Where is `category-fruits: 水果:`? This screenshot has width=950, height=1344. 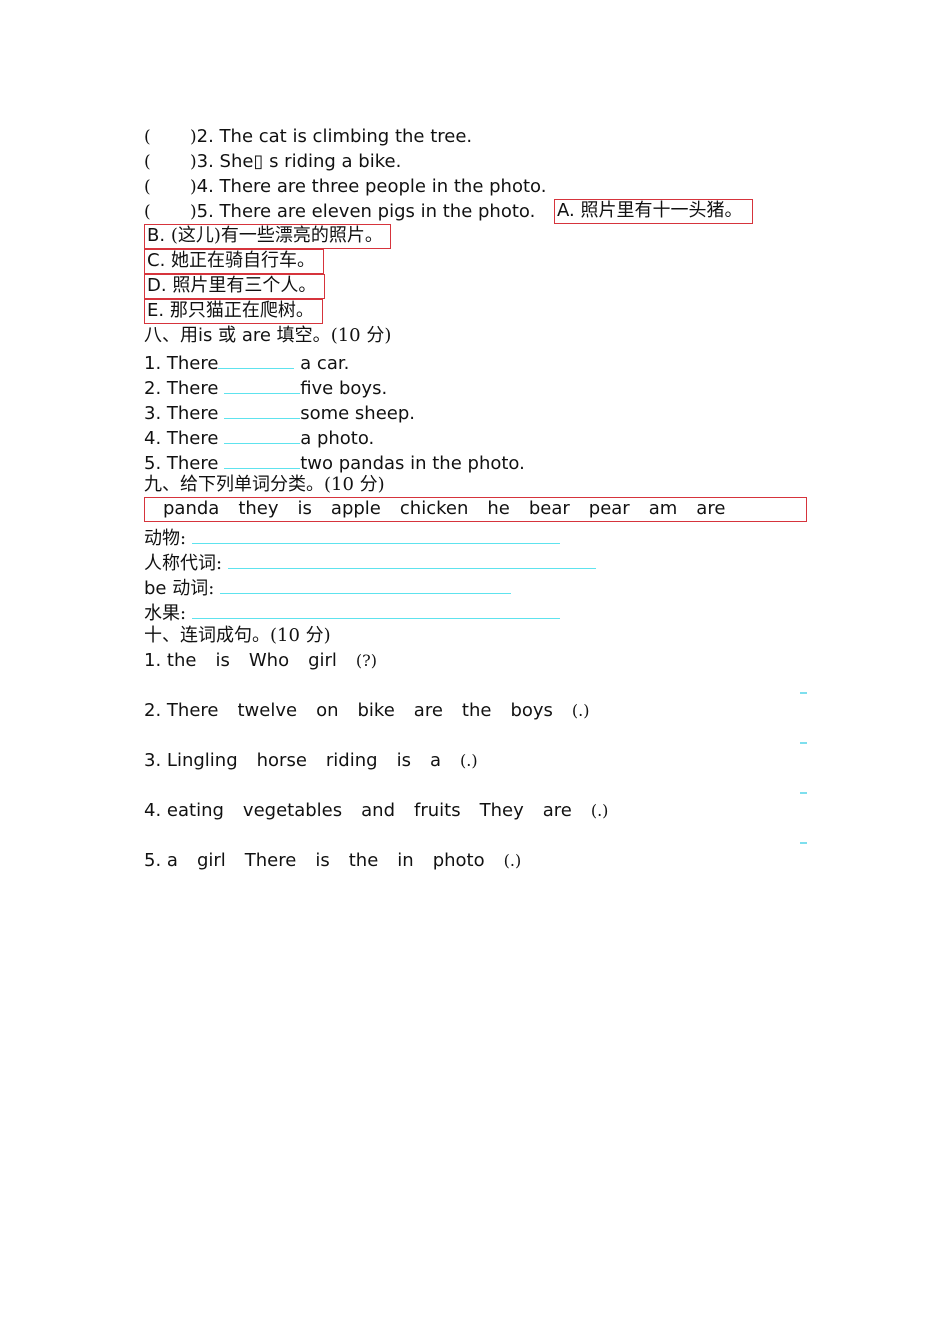
category-fruits: 水果: is located at coordinates (352, 611).